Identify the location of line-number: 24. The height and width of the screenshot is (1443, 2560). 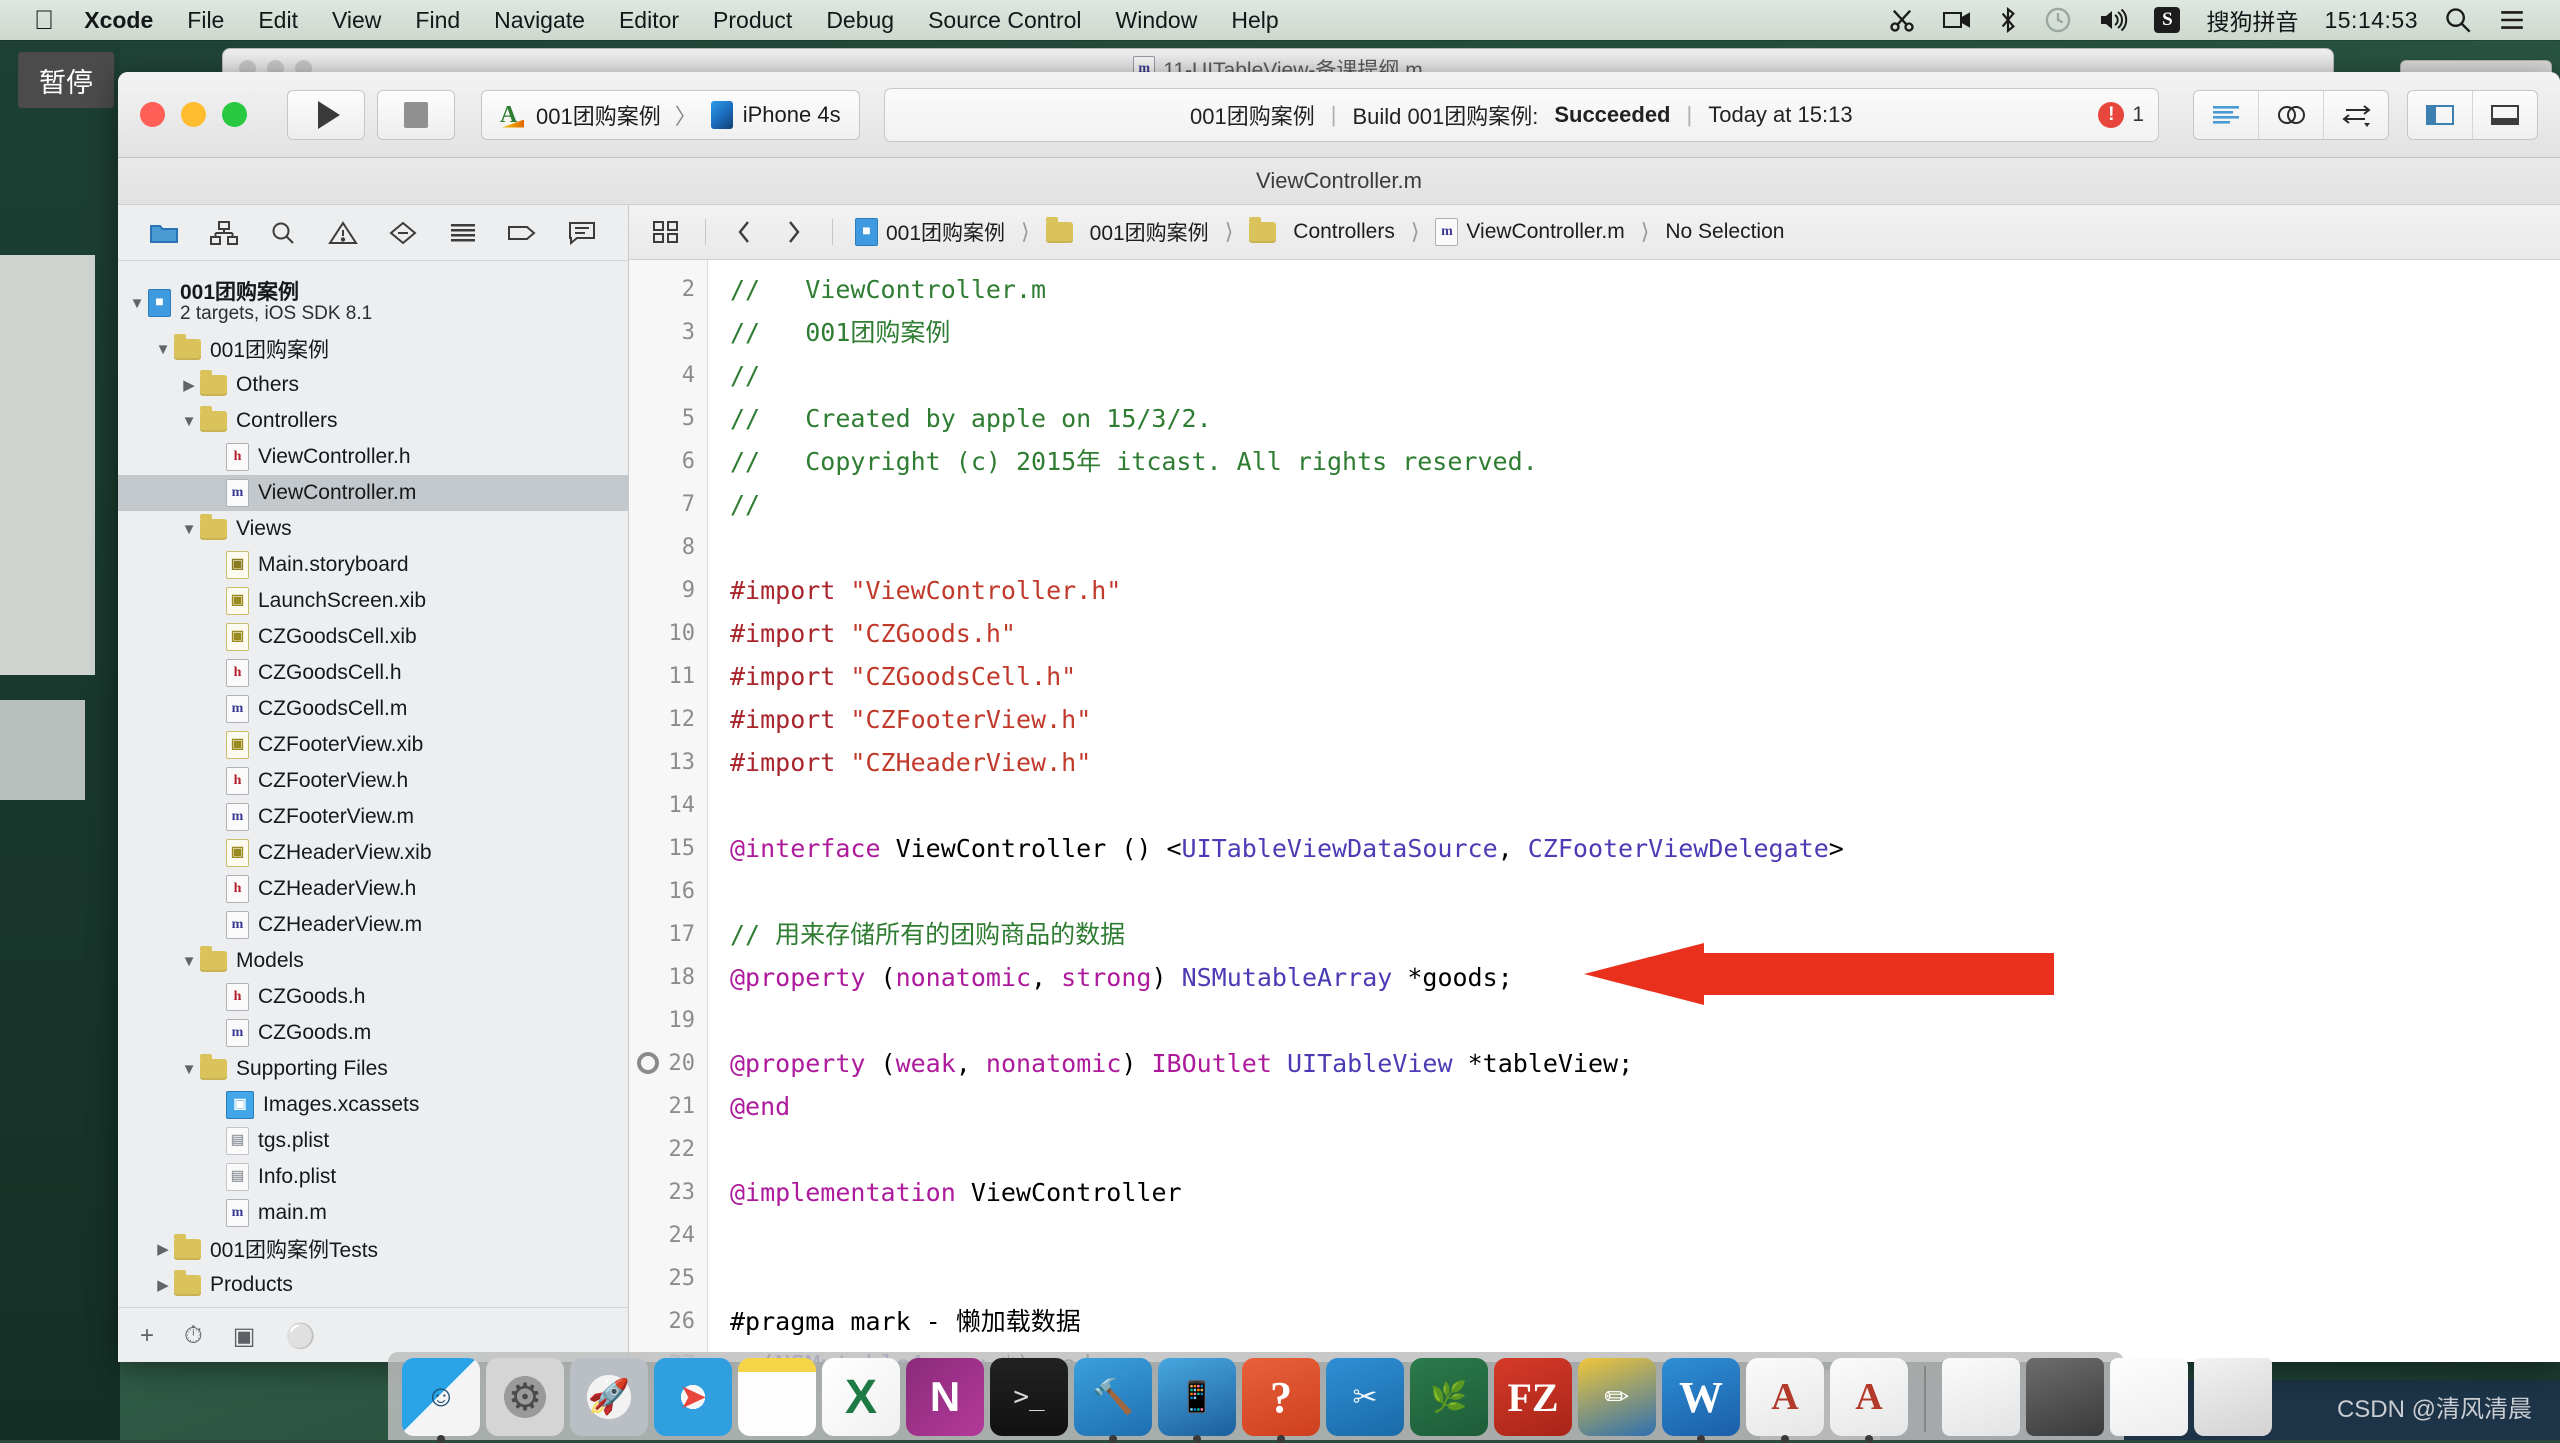
(668, 1235).